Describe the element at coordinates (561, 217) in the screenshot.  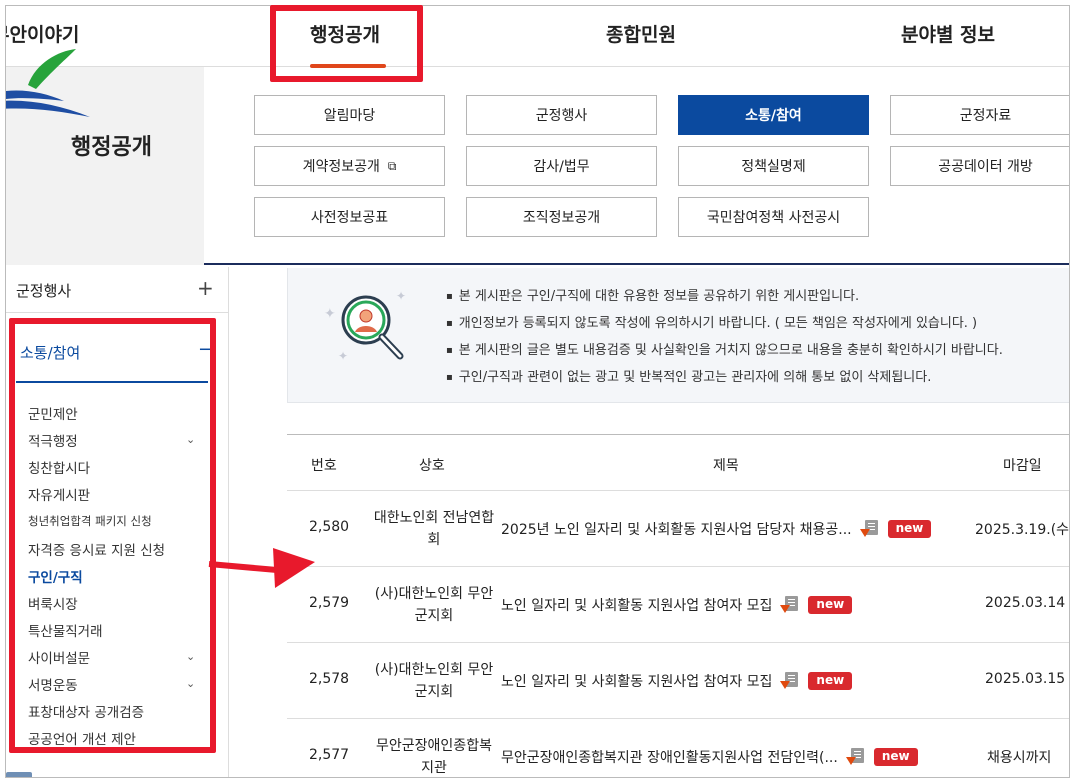
I see `btn-org-info: 조직정보공개` at that location.